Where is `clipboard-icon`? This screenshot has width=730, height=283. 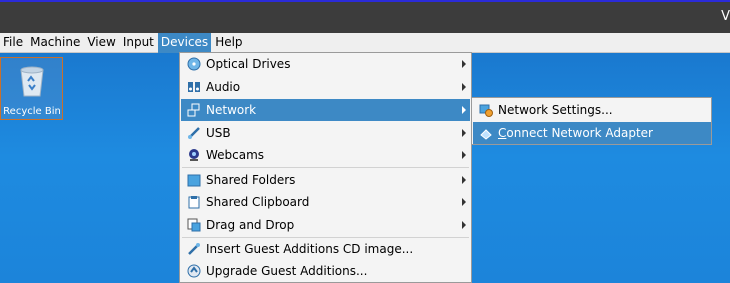 clipboard-icon is located at coordinates (194, 202).